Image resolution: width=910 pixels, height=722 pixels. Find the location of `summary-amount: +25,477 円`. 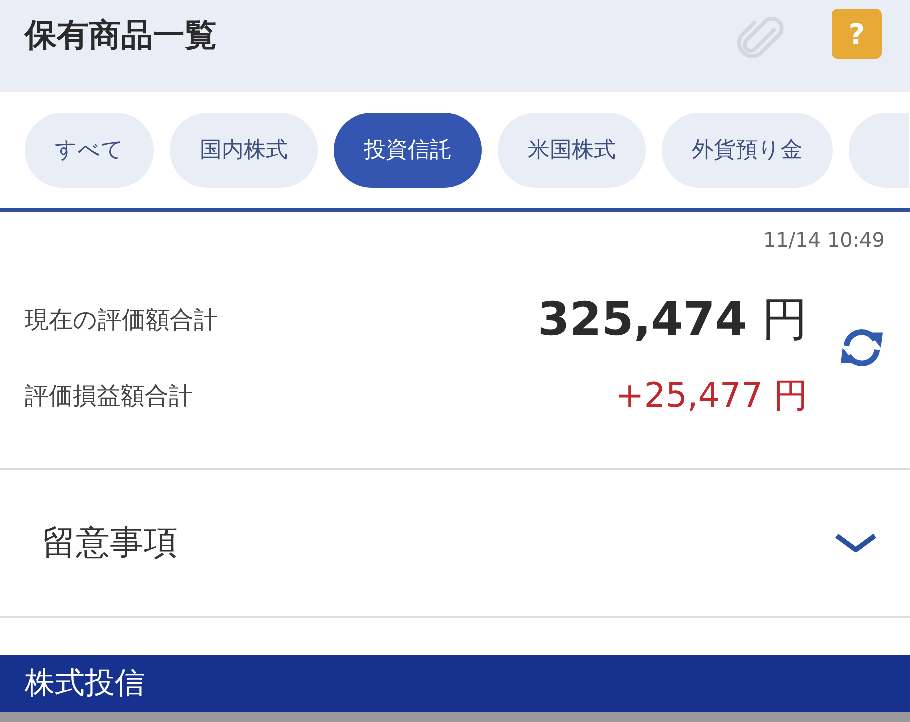

summary-amount: +25,477 円 is located at coordinates (712, 396).